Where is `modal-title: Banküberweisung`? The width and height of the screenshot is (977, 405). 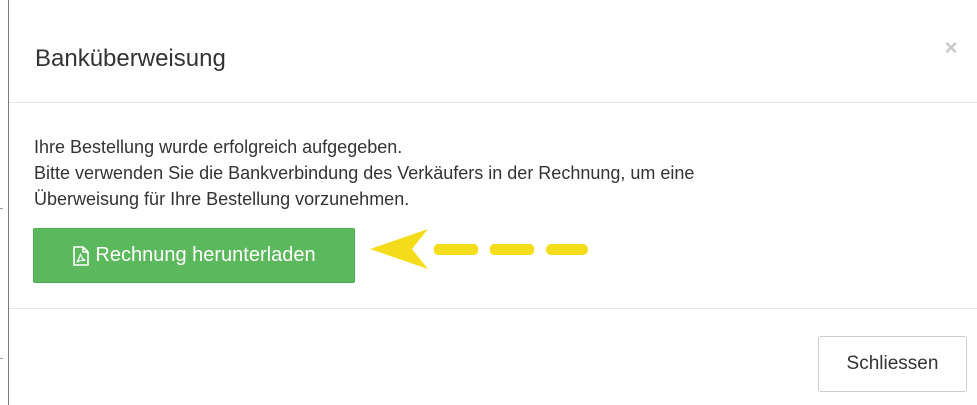
modal-title: Banküberweisung is located at coordinates (130, 58).